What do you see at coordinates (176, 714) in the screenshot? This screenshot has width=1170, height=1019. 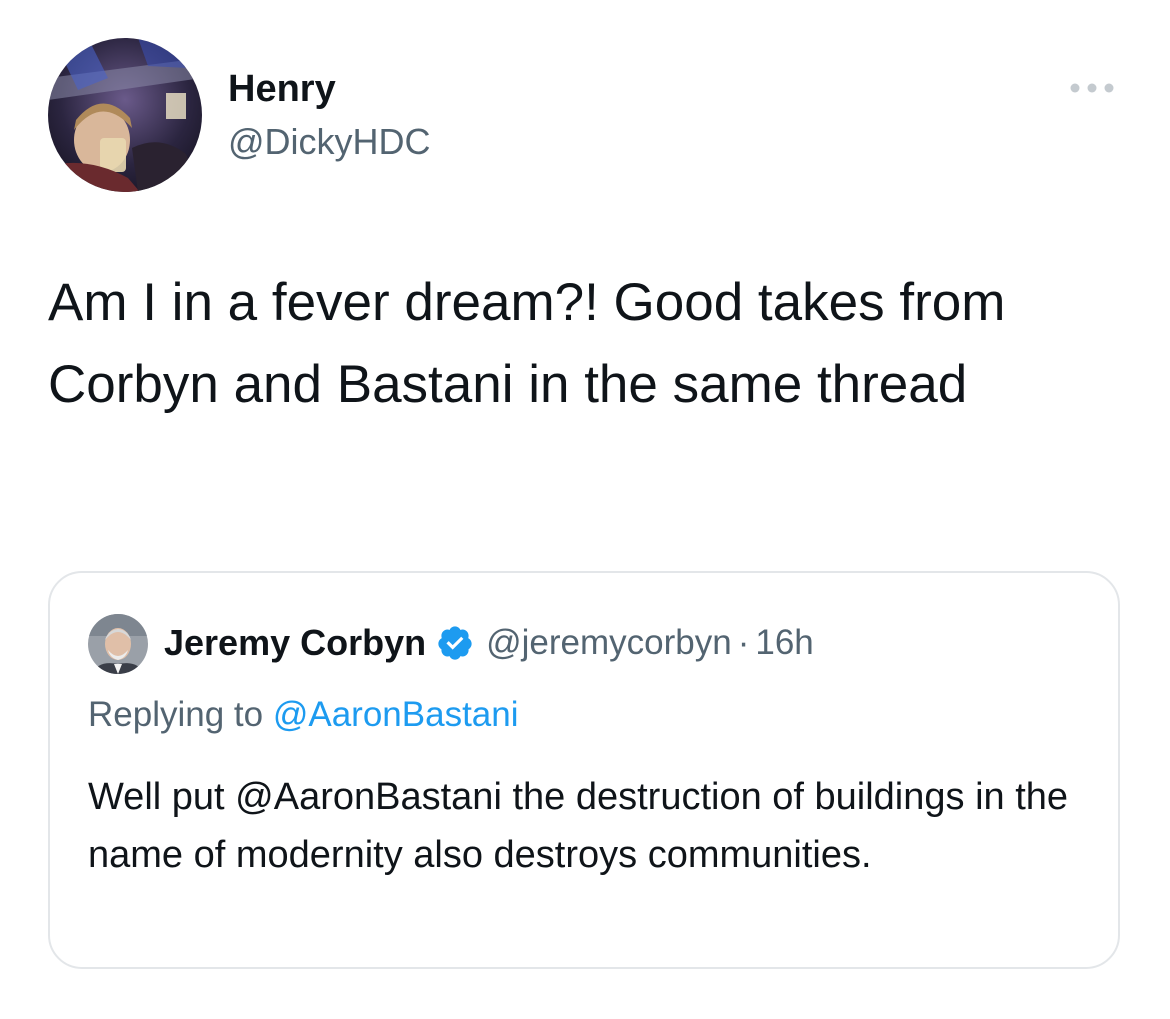 I see `replying-to-label: Replying to` at bounding box center [176, 714].